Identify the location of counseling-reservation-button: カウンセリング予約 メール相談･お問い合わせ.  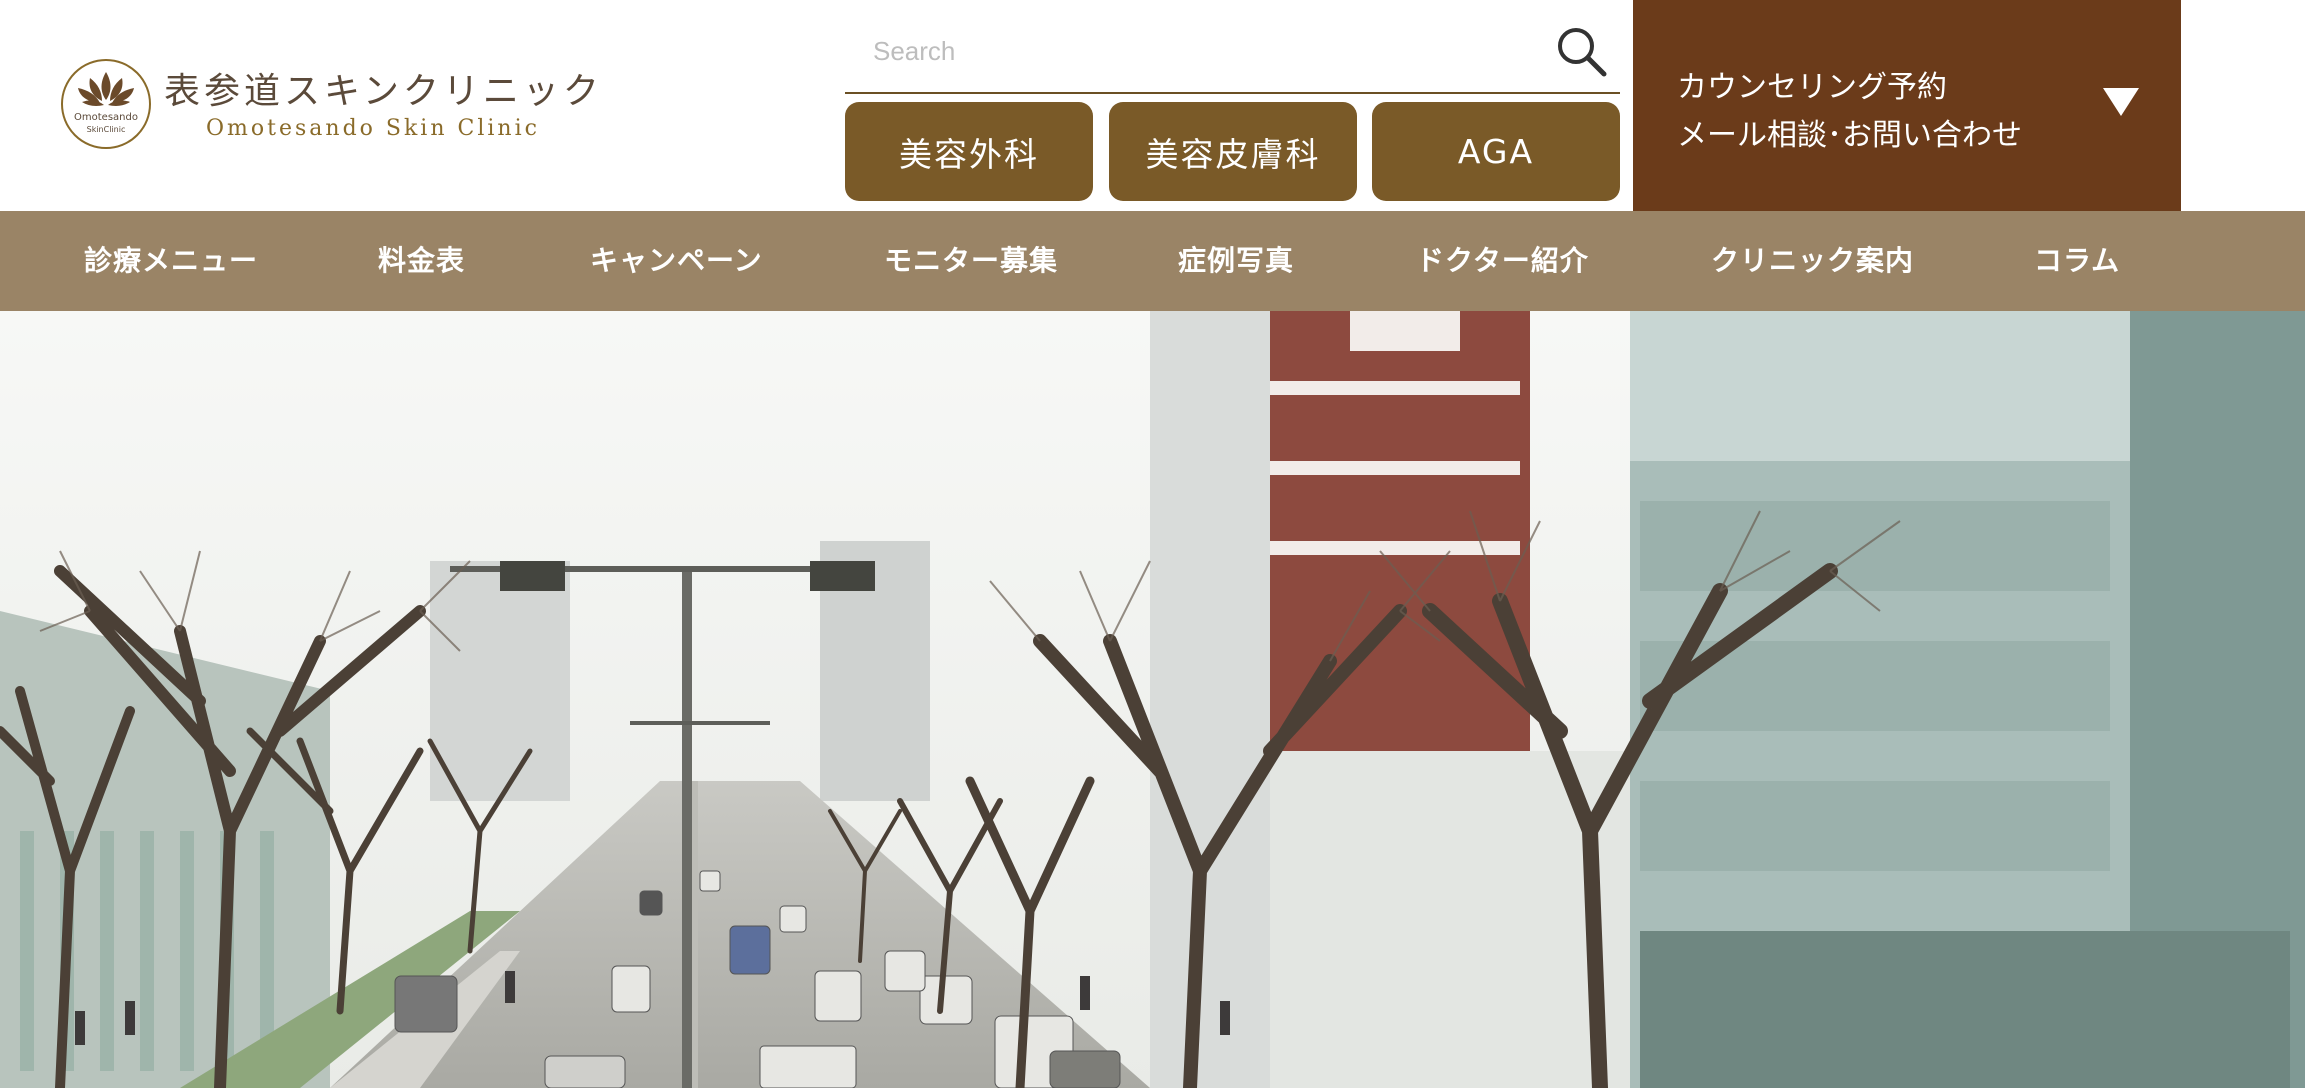
(1907, 105).